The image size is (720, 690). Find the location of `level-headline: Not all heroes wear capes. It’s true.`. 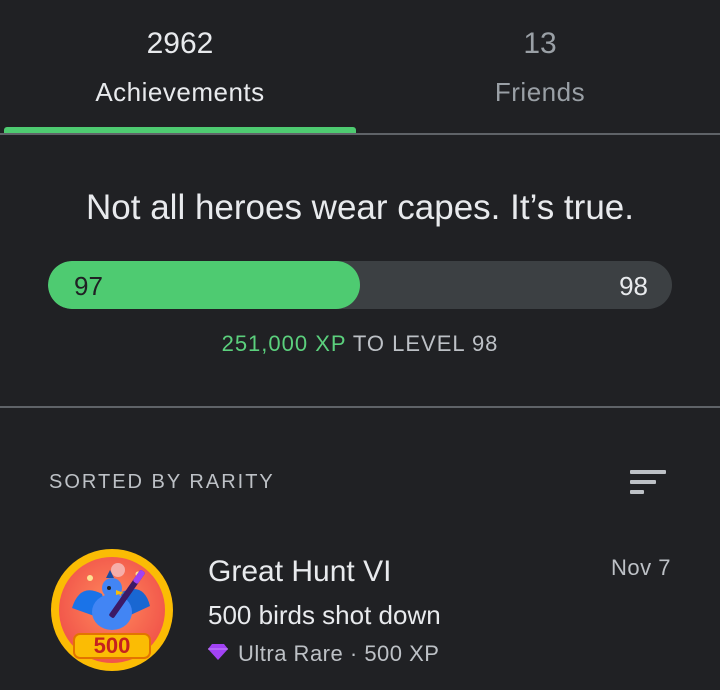

level-headline: Not all heroes wear capes. It’s true. is located at coordinates (360, 207).